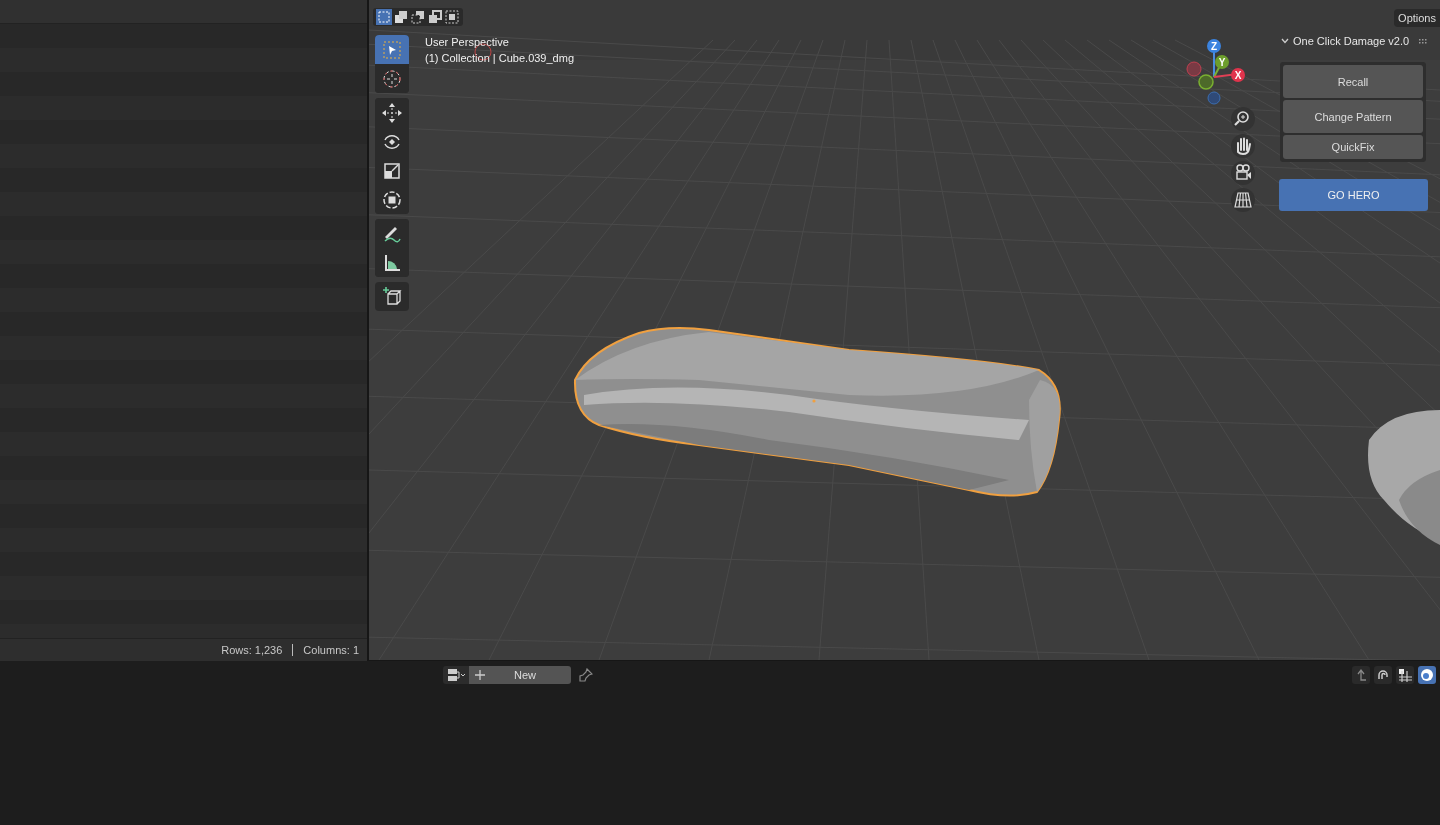  I want to click on pivot-grid-toggle, so click(1405, 675).